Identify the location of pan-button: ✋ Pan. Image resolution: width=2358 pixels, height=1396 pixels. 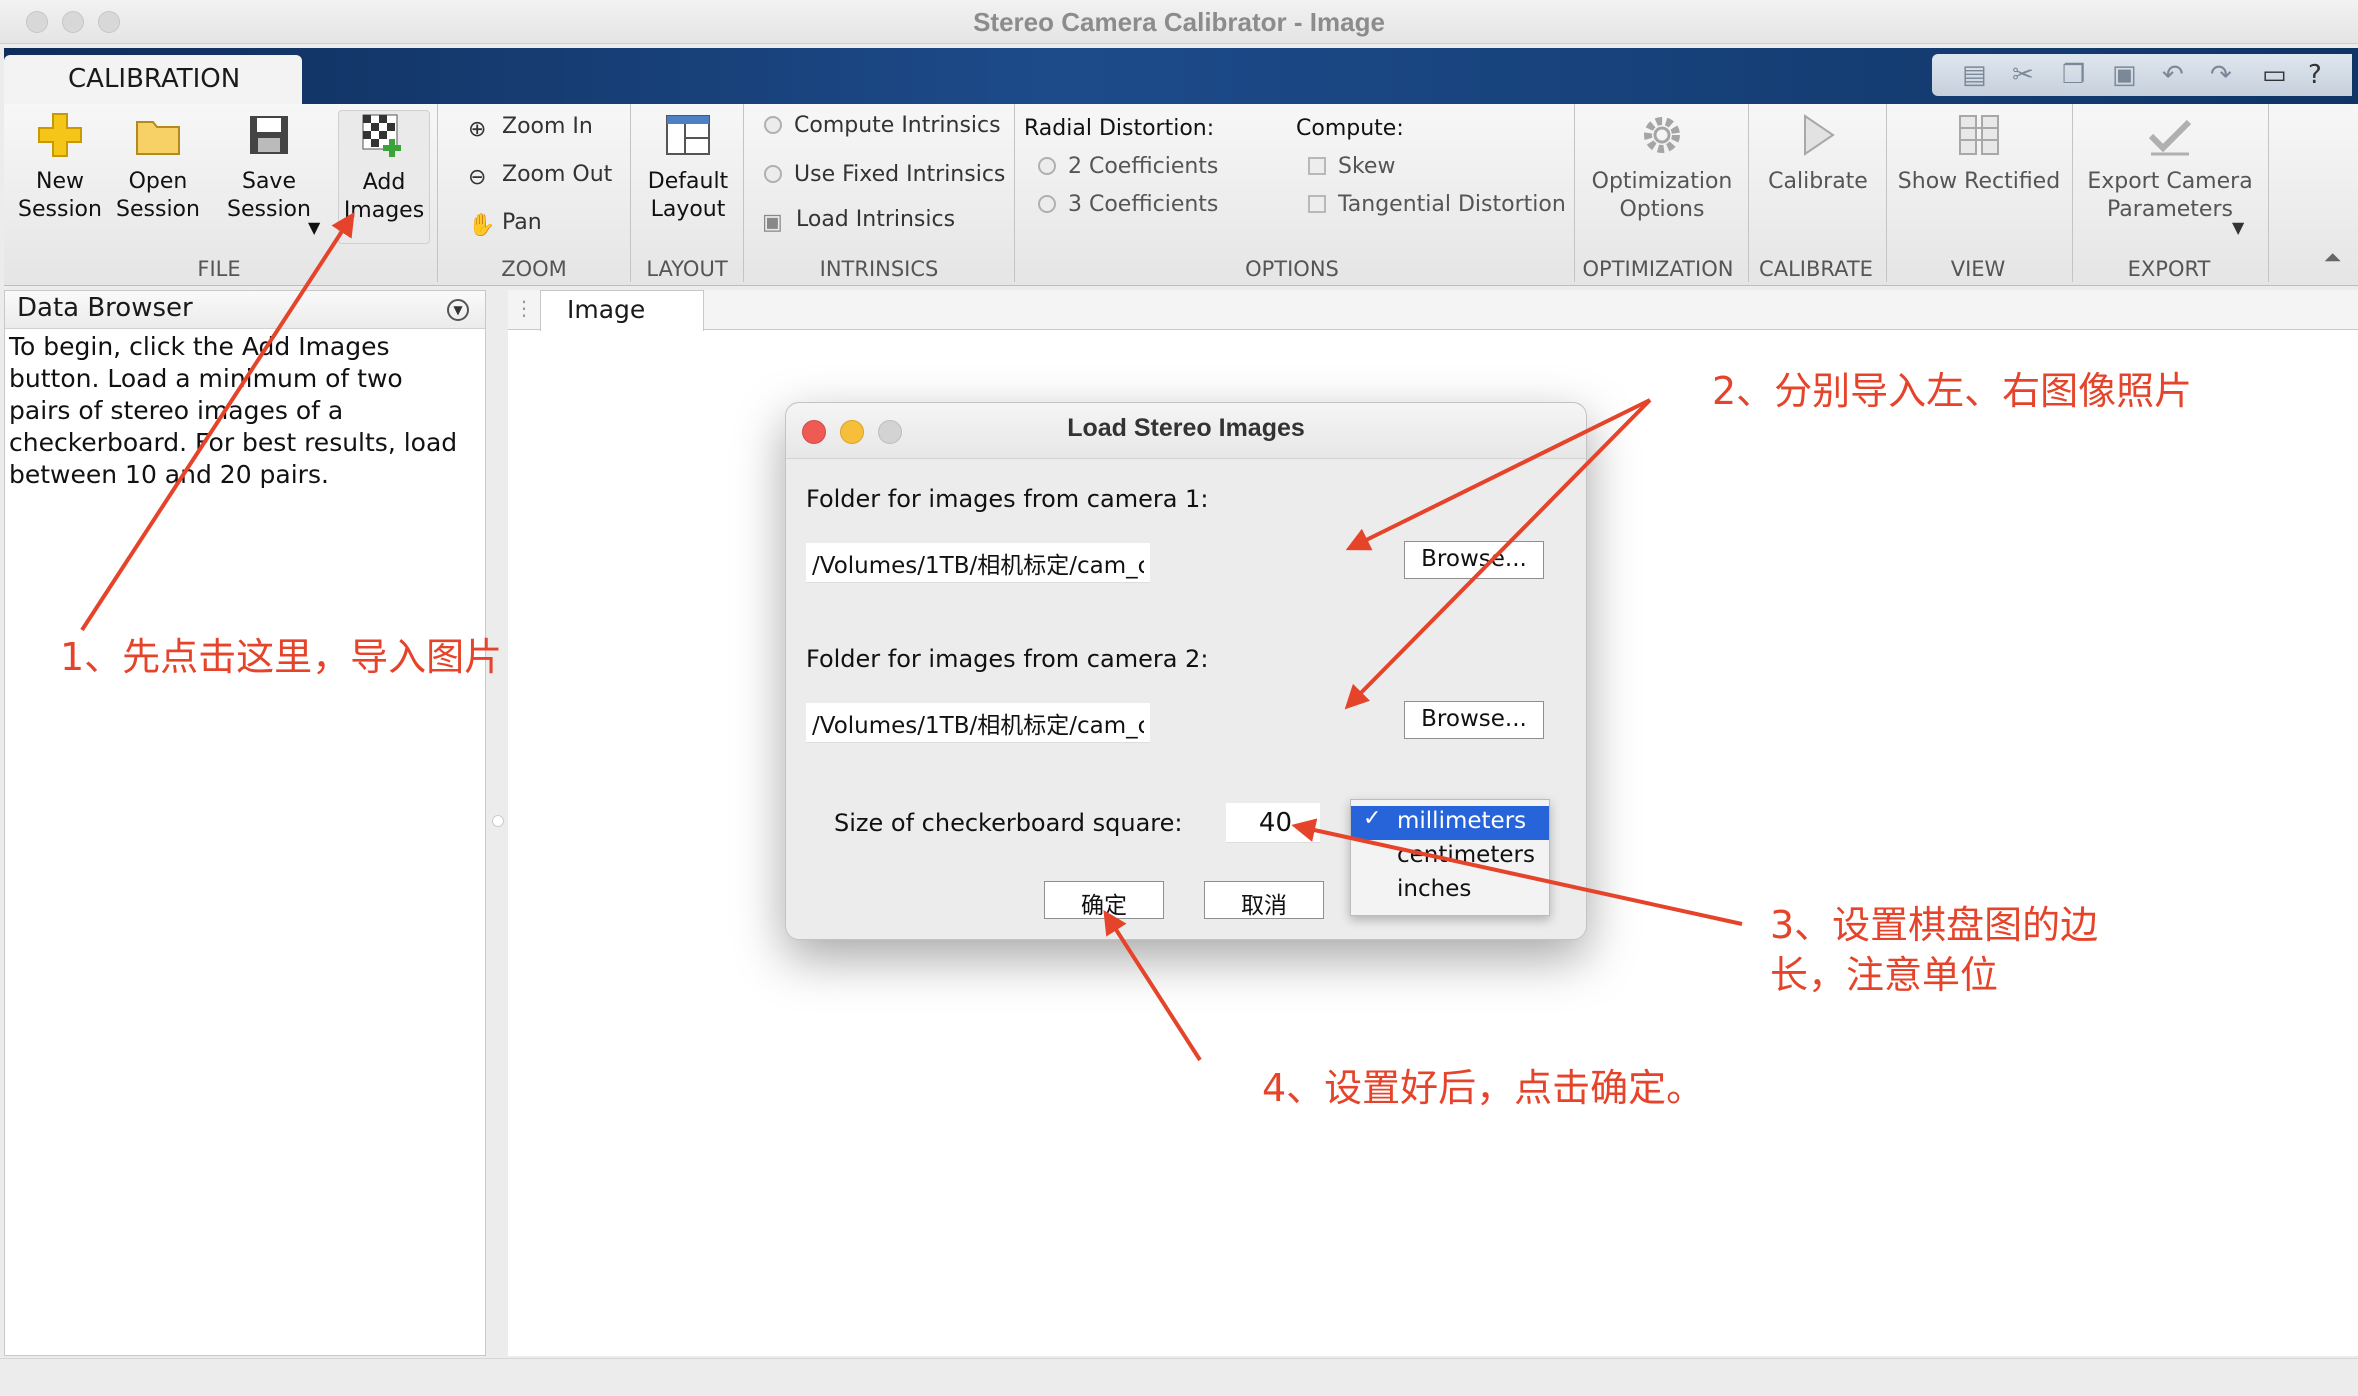
(505, 224).